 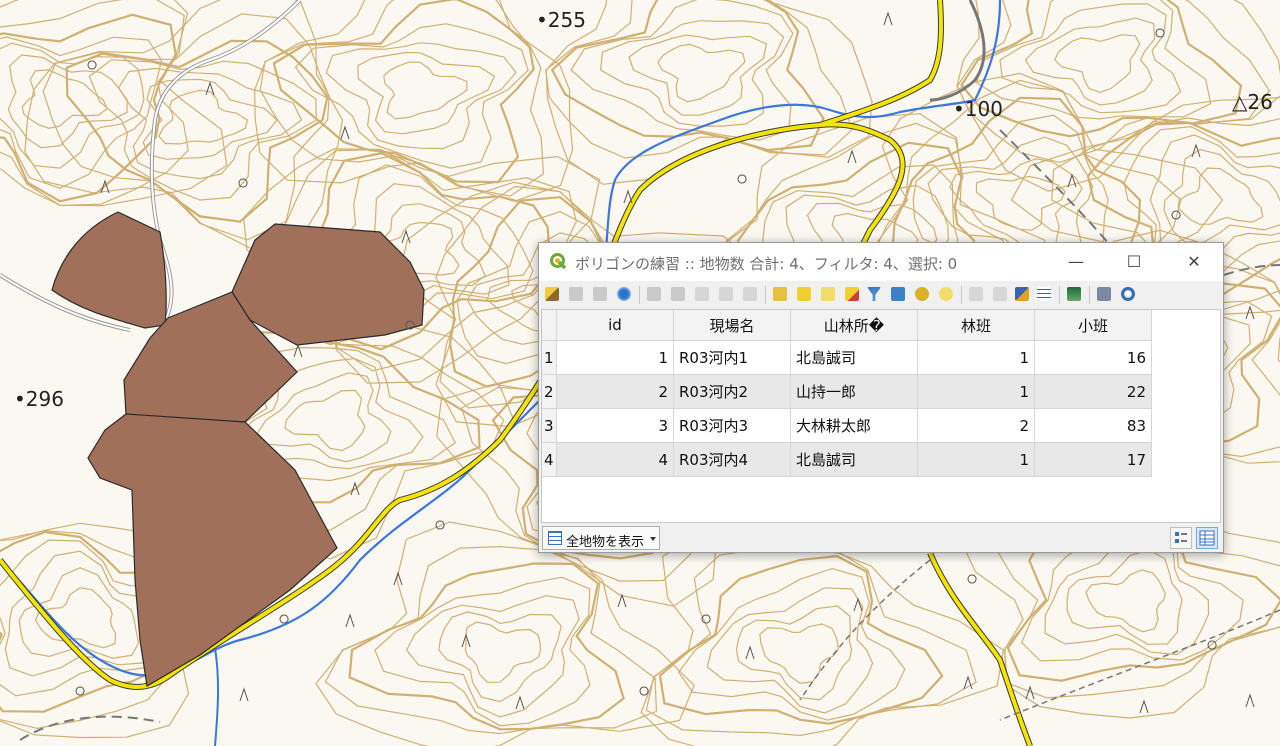 What do you see at coordinates (854, 425) in the screenshot?
I see `cell-owner: 大林耕太郎` at bounding box center [854, 425].